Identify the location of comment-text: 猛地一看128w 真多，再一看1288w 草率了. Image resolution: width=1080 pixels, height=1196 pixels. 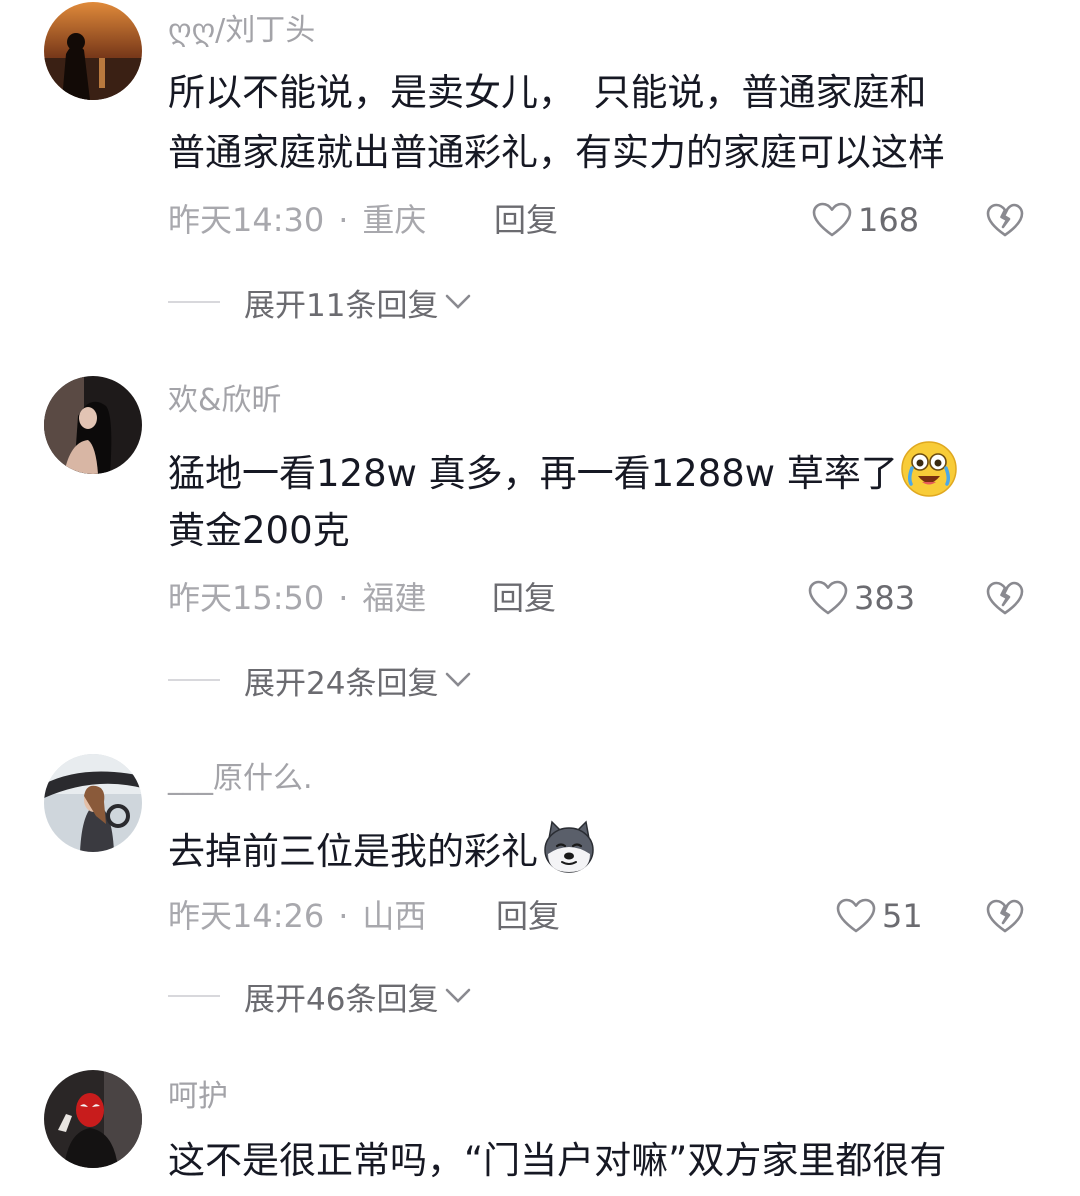
(533, 473).